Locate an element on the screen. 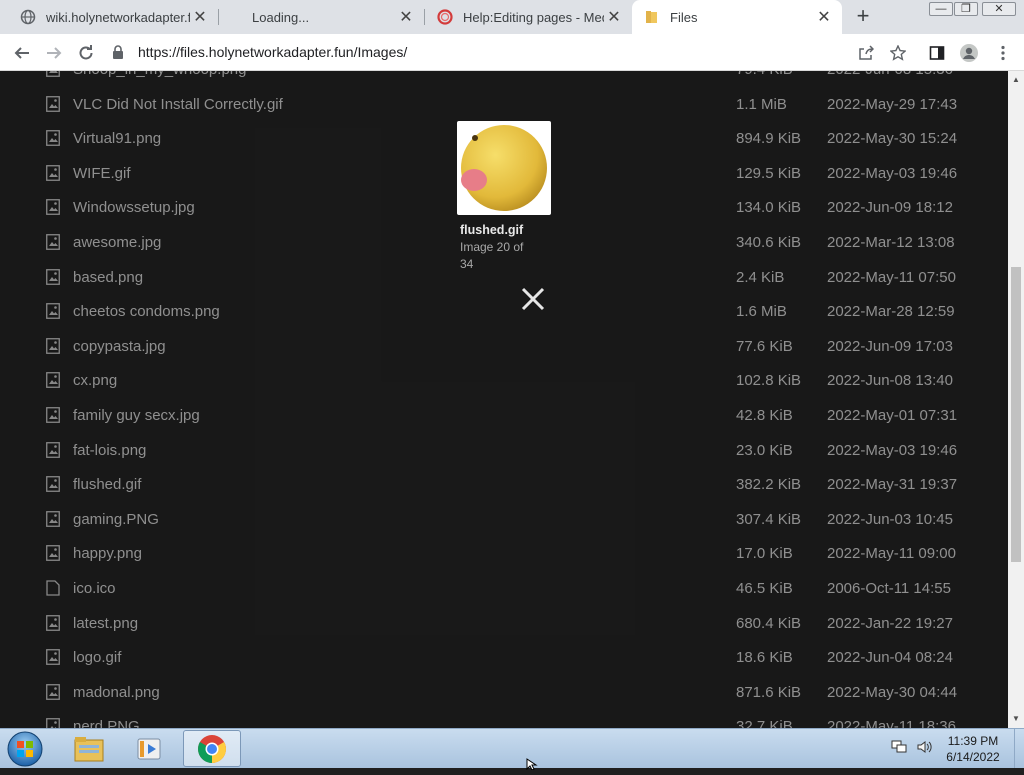  scroll-up-arrow: ▲ is located at coordinates (1016, 80).